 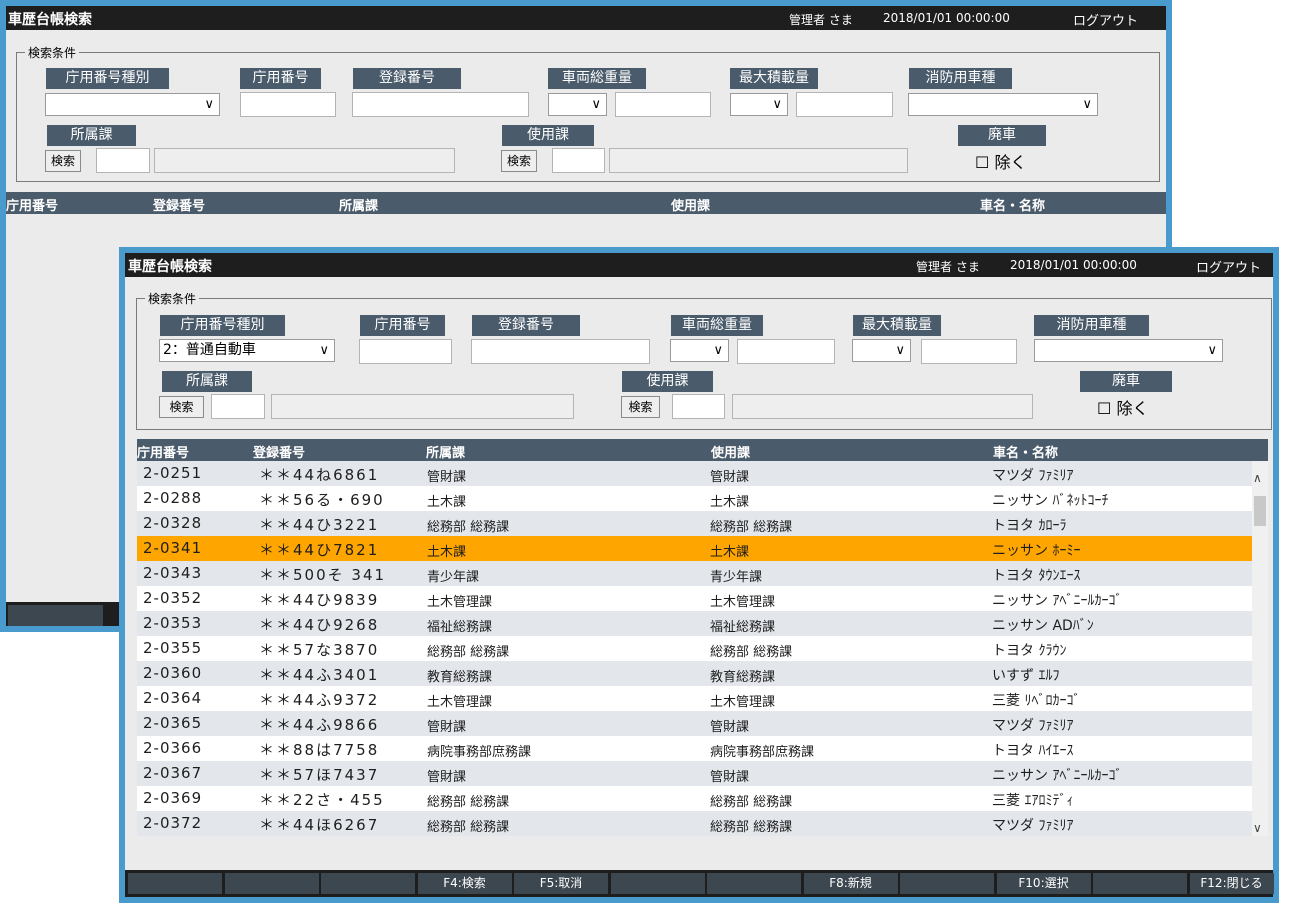 What do you see at coordinates (319, 725) in the screenshot?
I see `table-cell: ＊＊44ふ9866` at bounding box center [319, 725].